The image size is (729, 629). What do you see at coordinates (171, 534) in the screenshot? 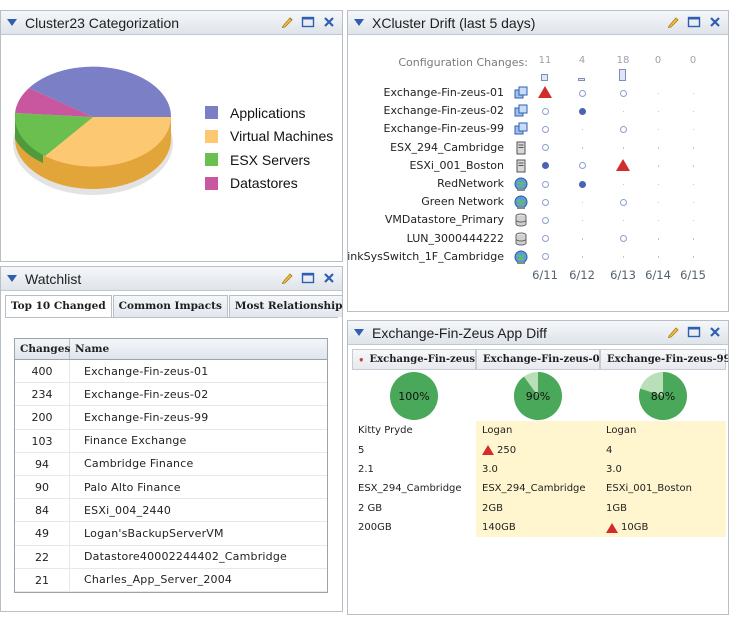
I see `table-row: 49 Logan'sBackupServerVM` at bounding box center [171, 534].